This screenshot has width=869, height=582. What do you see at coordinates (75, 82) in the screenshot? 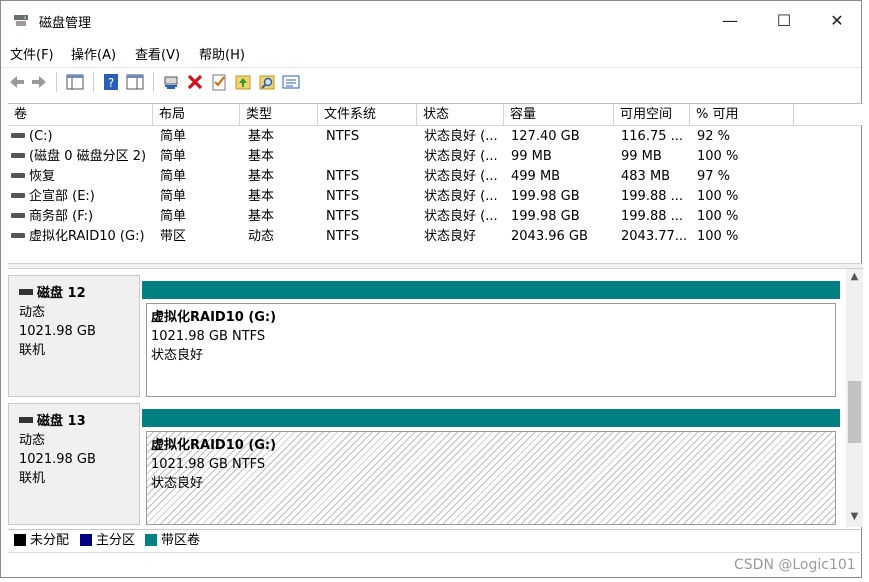
I see `console-tree-icon` at bounding box center [75, 82].